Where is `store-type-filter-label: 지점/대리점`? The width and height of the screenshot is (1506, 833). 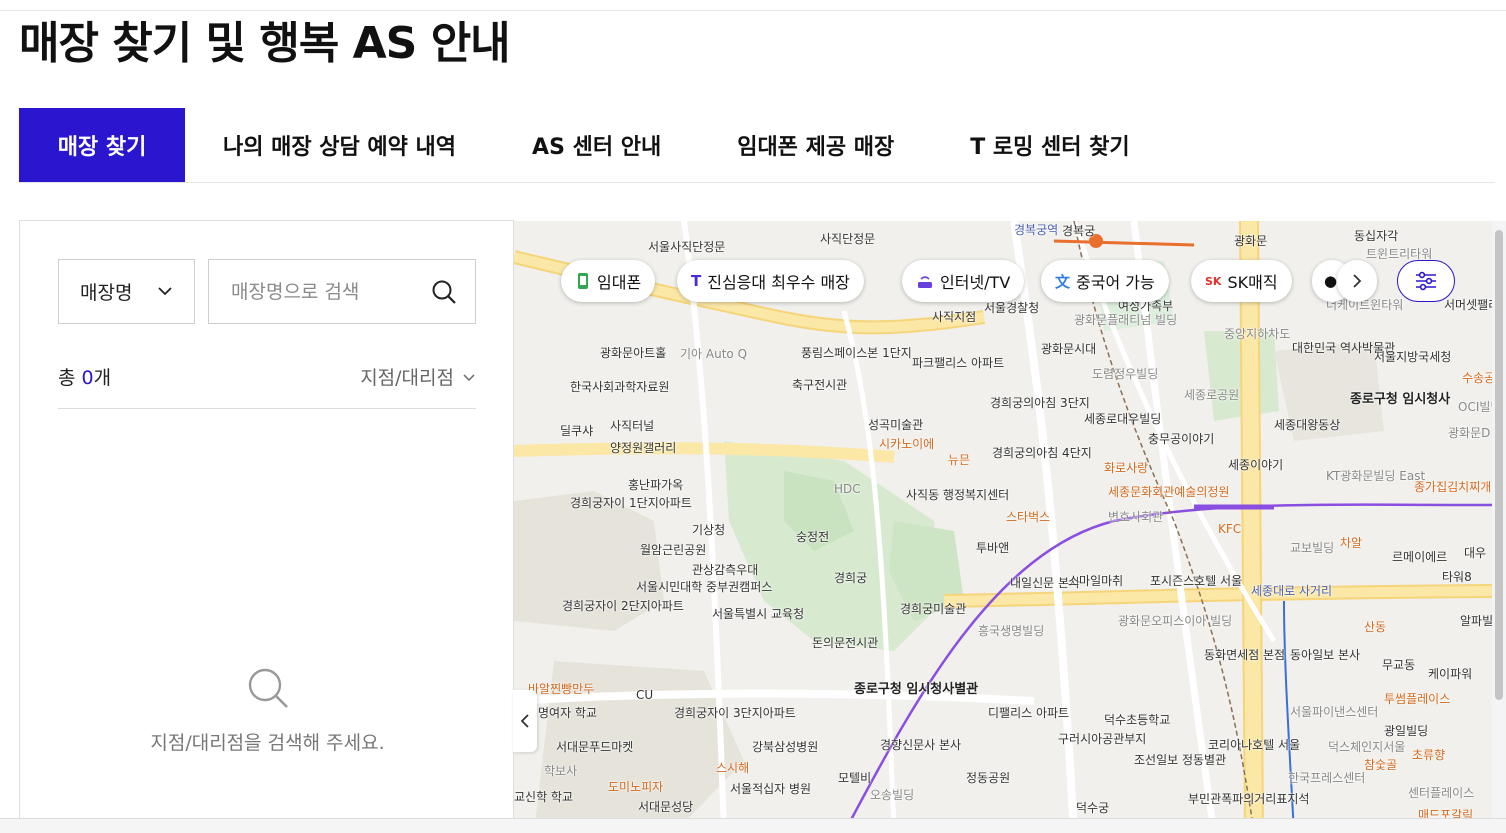
store-type-filter-label: 지점/대리점 is located at coordinates (407, 378).